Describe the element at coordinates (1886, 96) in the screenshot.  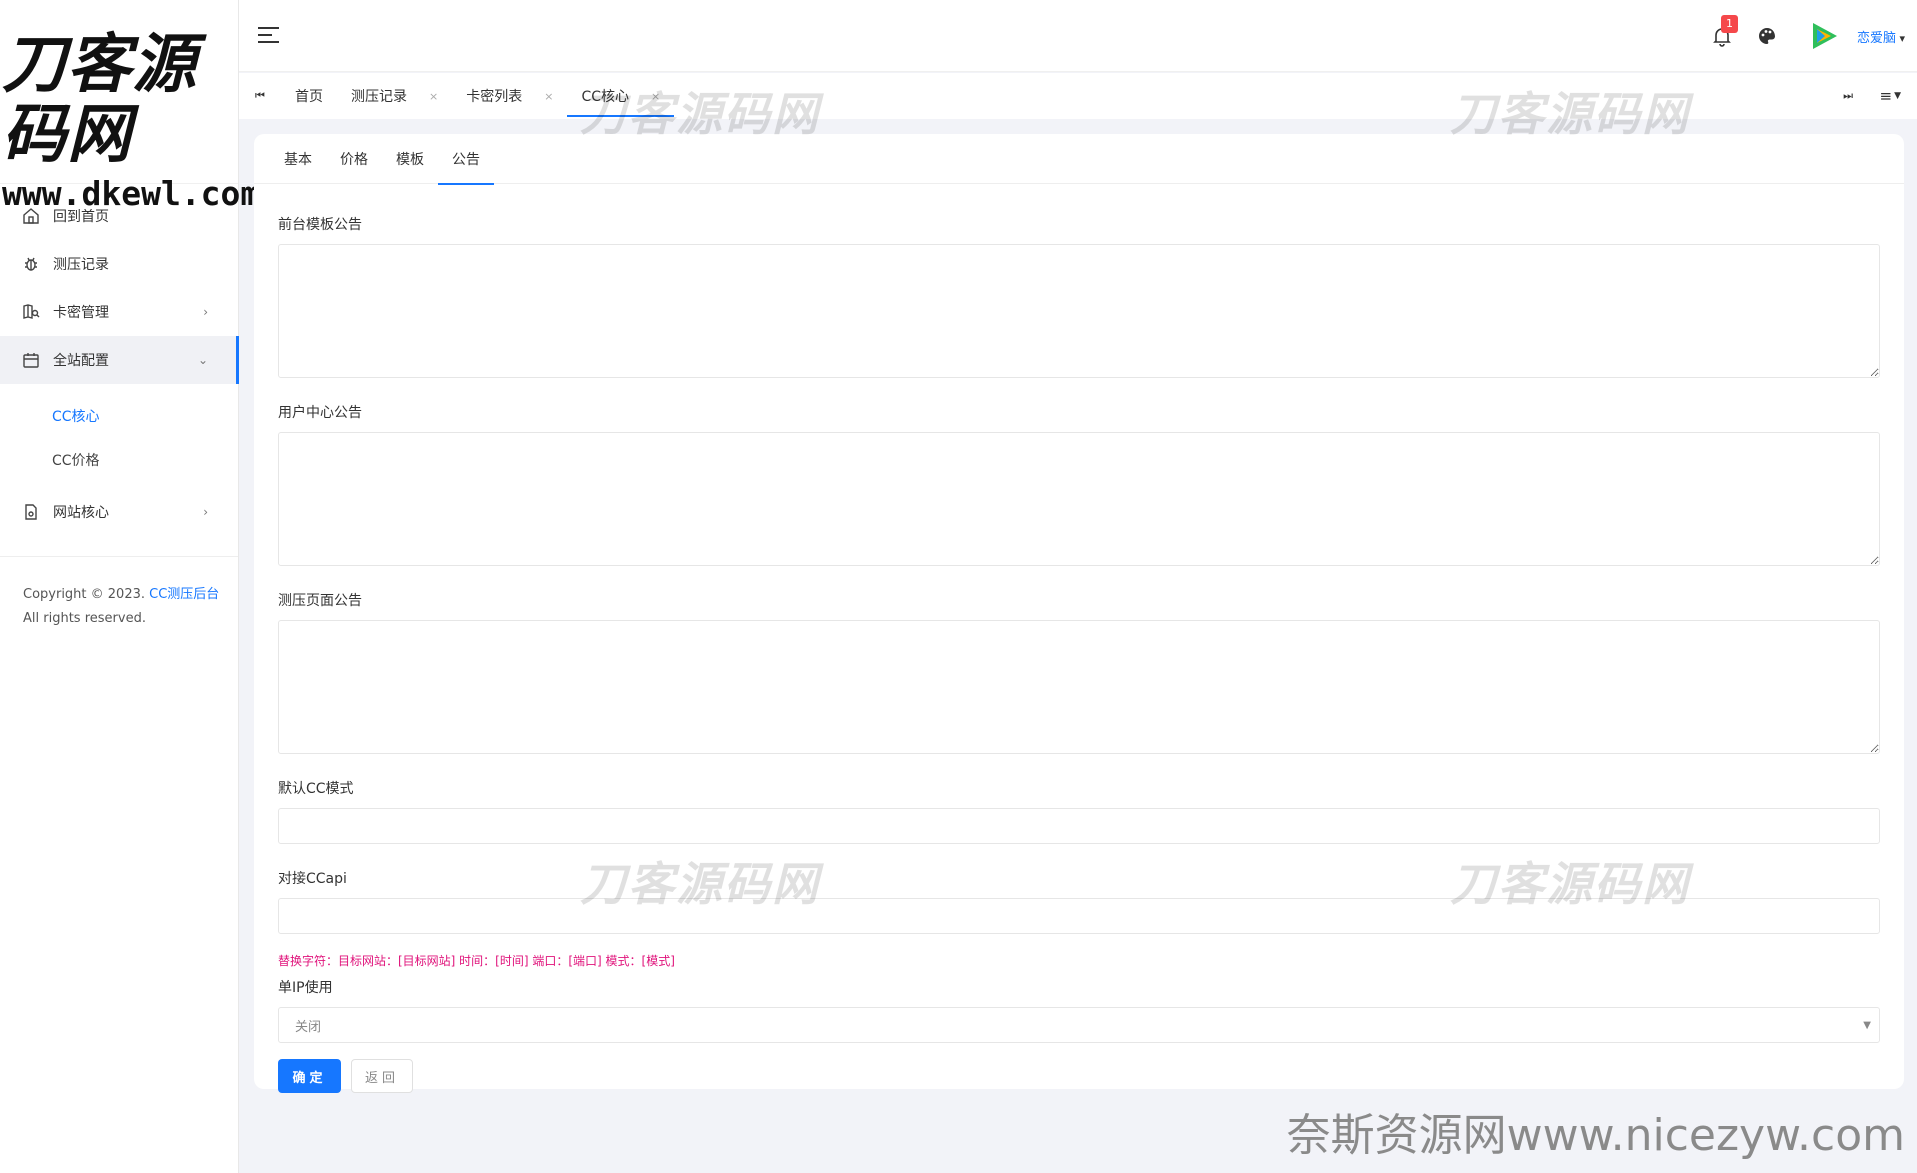
I see `tabs-menu-glyph: ≡` at that location.